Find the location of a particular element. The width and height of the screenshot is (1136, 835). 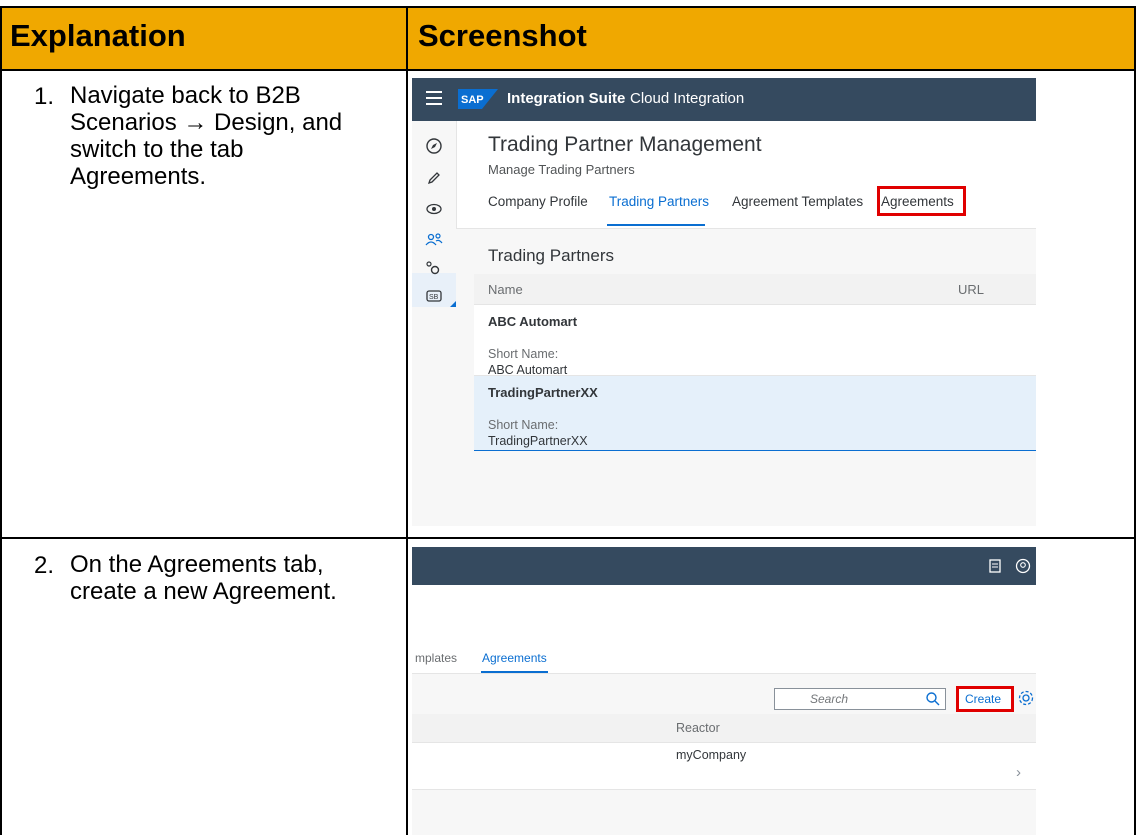

partner-name: ABC Automart is located at coordinates (533, 321).